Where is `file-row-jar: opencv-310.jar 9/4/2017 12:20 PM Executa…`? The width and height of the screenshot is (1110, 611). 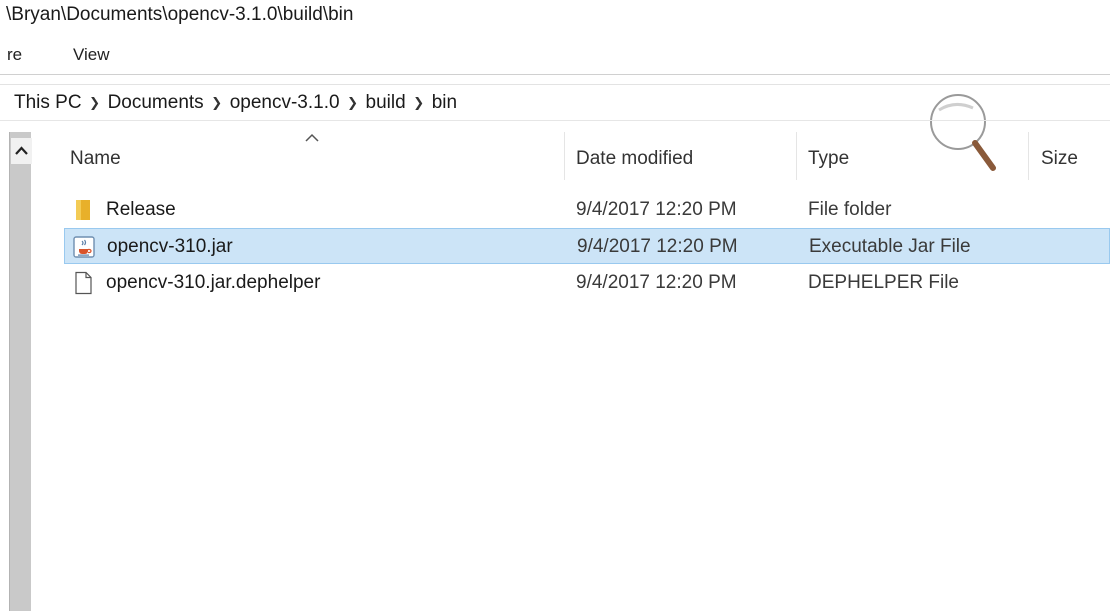
file-row-jar: opencv-310.jar 9/4/2017 12:20 PM Executa… is located at coordinates (587, 246).